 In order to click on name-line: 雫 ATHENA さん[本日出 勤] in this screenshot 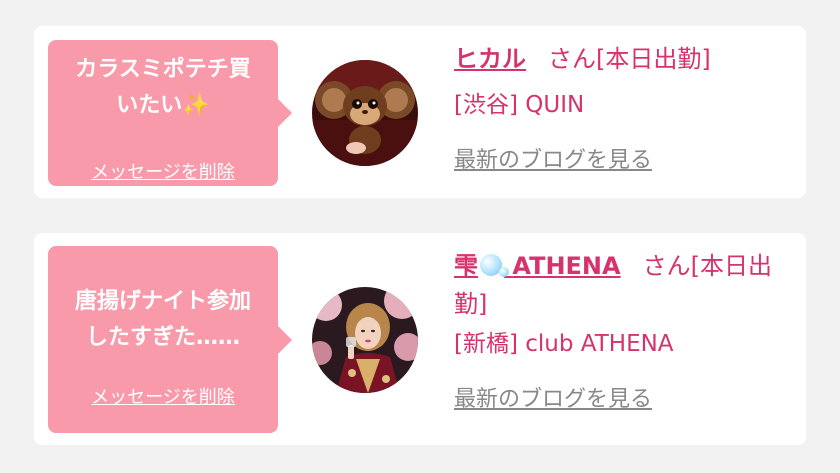, I will do `click(623, 285)`.